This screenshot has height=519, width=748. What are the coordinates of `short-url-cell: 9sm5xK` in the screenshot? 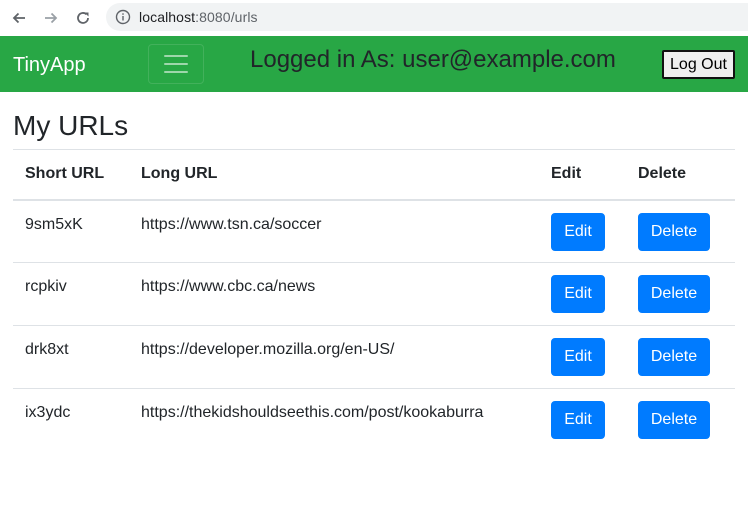 It's located at (54, 224).